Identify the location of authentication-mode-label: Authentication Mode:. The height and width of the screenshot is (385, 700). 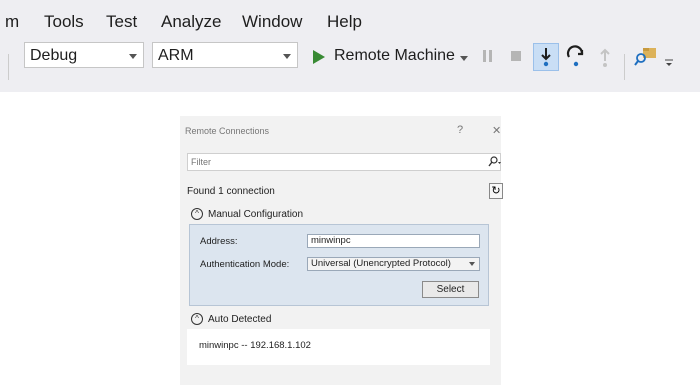
(245, 264).